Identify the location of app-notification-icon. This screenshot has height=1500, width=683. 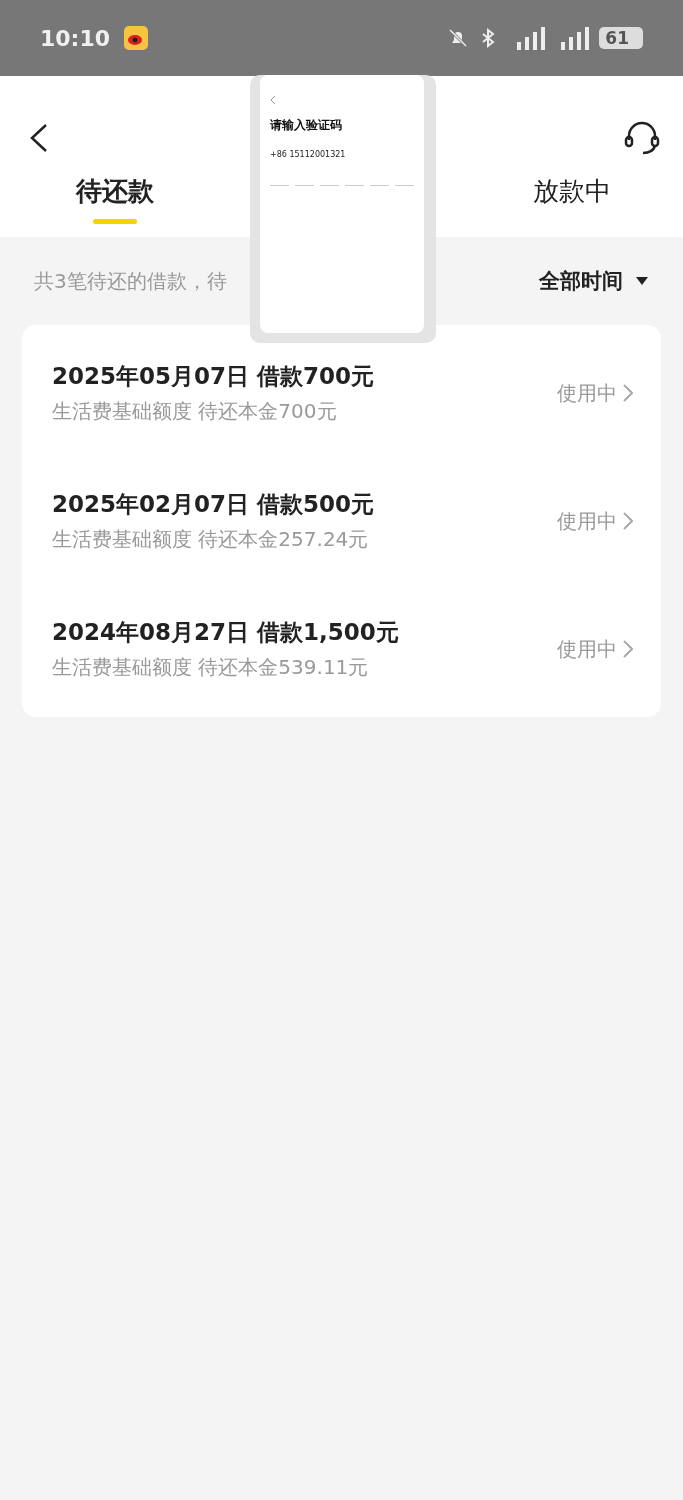
(136, 38).